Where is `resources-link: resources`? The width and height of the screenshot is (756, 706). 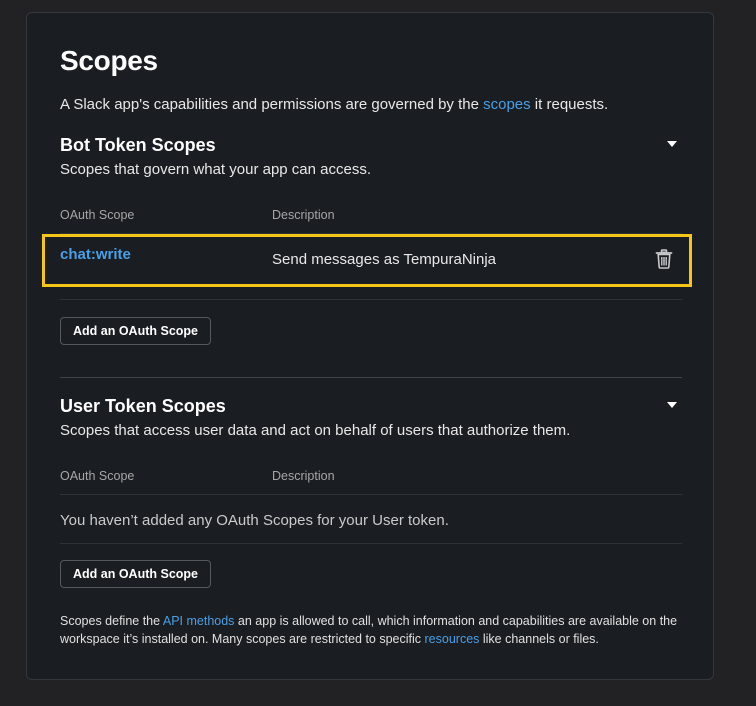
resources-link: resources is located at coordinates (452, 639).